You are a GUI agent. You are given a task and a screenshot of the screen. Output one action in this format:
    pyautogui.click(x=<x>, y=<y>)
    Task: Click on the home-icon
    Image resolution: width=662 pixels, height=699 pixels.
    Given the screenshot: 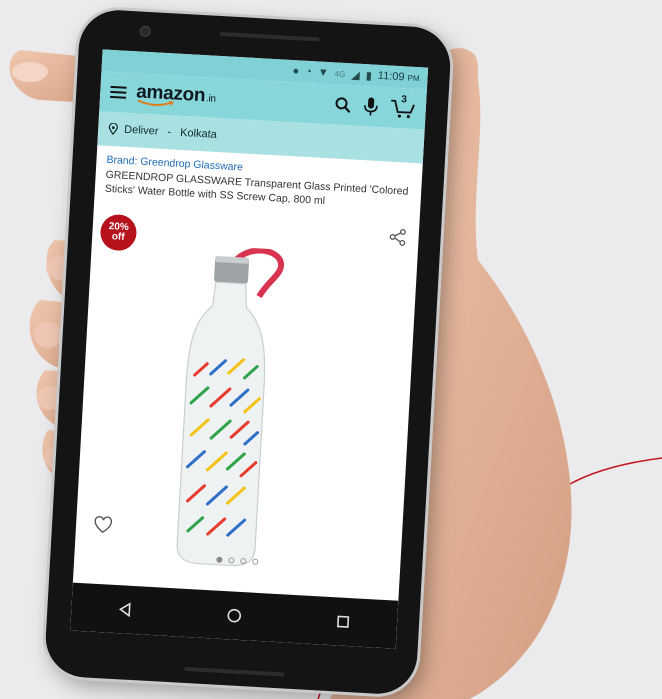 What is the action you would take?
    pyautogui.click(x=234, y=615)
    